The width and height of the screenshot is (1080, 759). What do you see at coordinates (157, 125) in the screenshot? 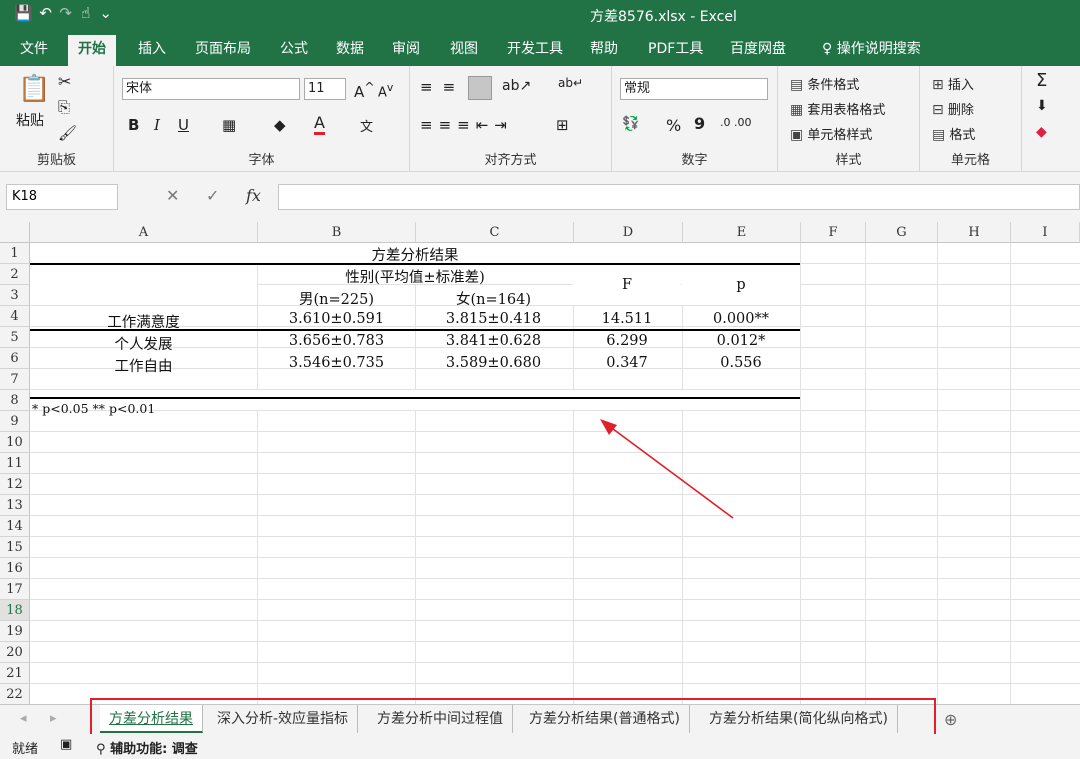
I see `italic-button: I` at bounding box center [157, 125].